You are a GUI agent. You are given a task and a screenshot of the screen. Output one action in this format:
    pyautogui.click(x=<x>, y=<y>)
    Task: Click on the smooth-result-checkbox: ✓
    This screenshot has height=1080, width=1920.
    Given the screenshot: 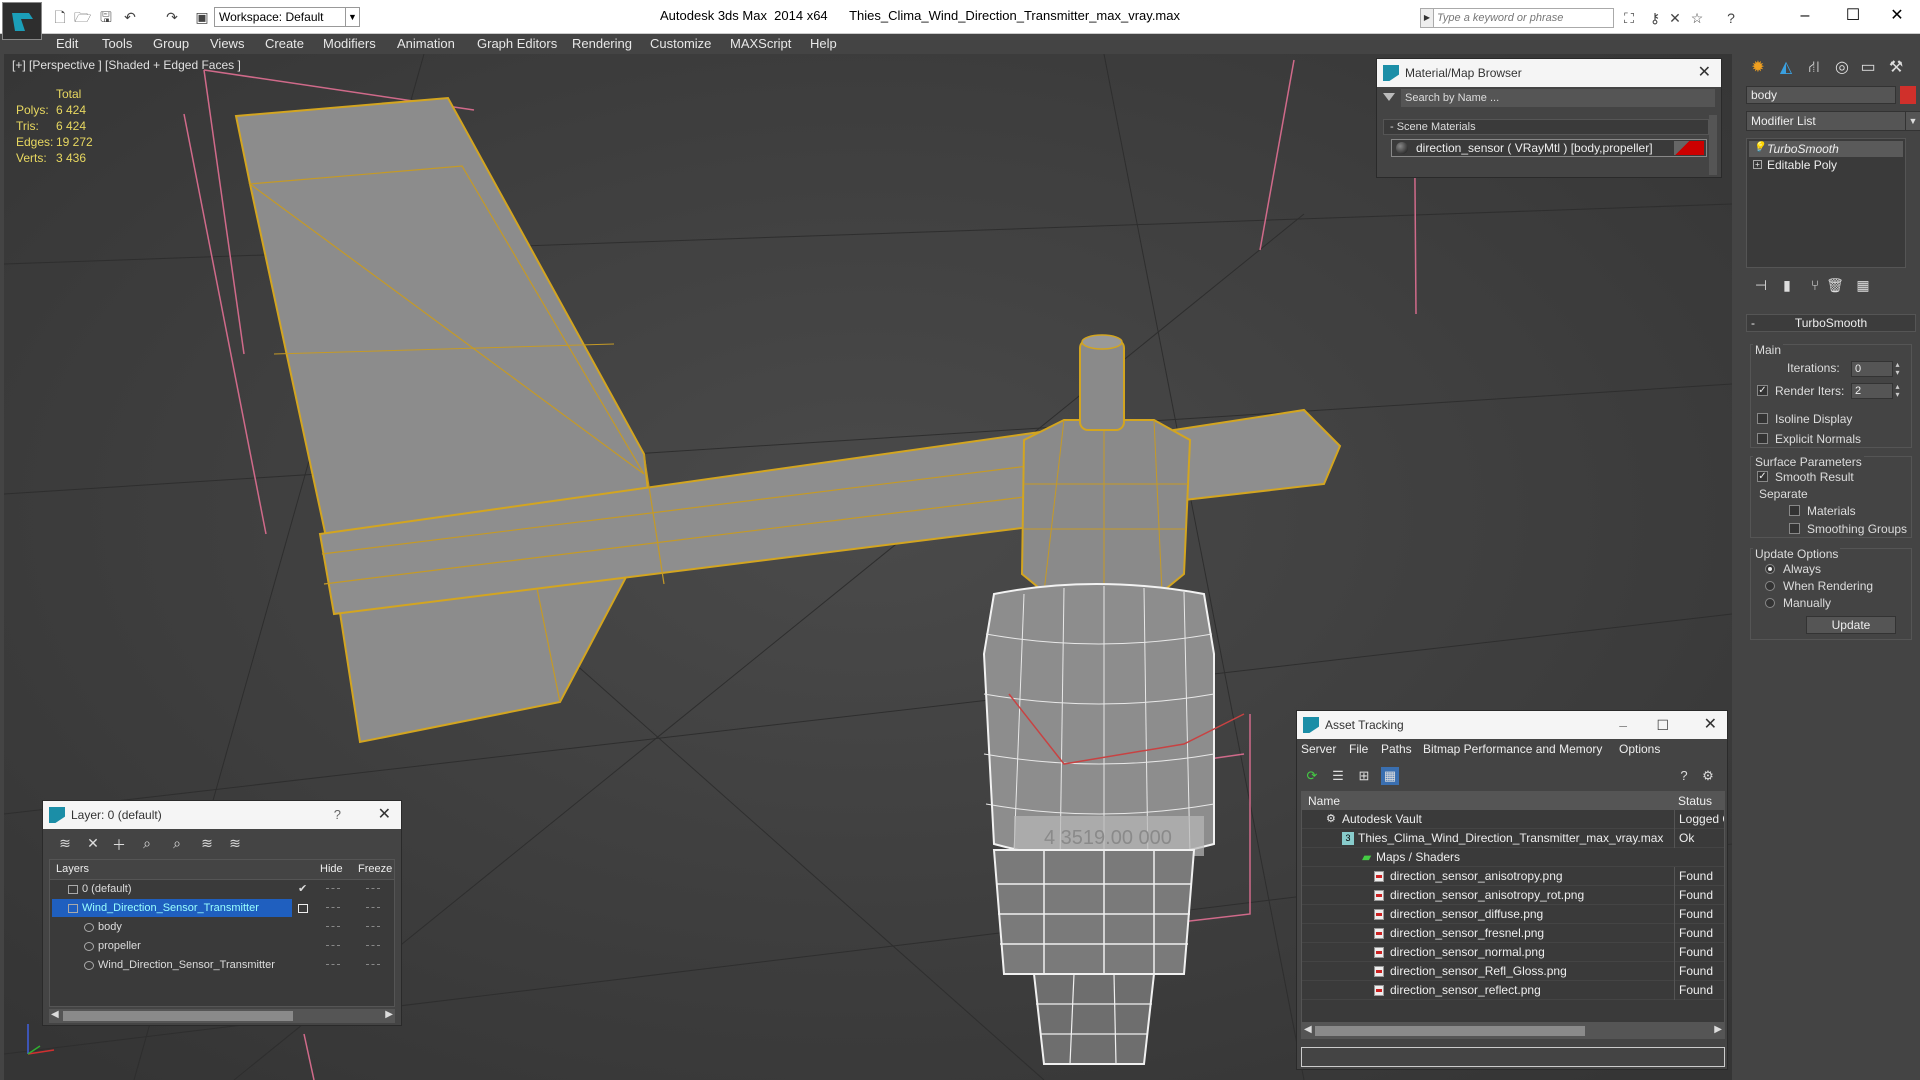 What is the action you would take?
    pyautogui.click(x=1762, y=476)
    